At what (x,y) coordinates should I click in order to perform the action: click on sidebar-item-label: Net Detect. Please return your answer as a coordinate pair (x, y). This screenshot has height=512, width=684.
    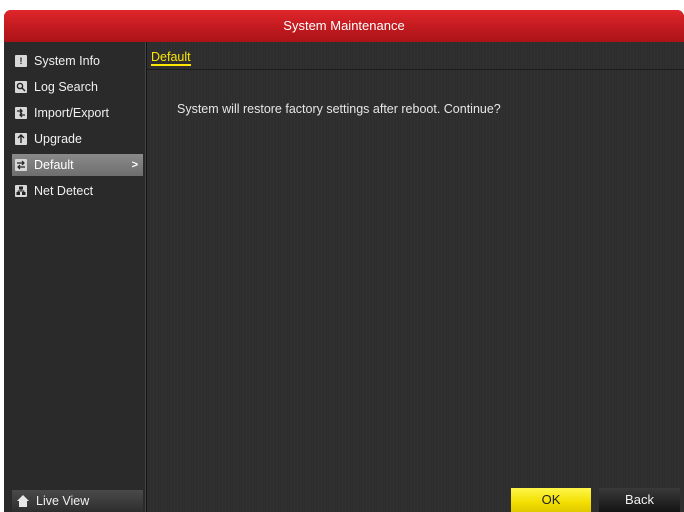
    Looking at the image, I should click on (64, 191).